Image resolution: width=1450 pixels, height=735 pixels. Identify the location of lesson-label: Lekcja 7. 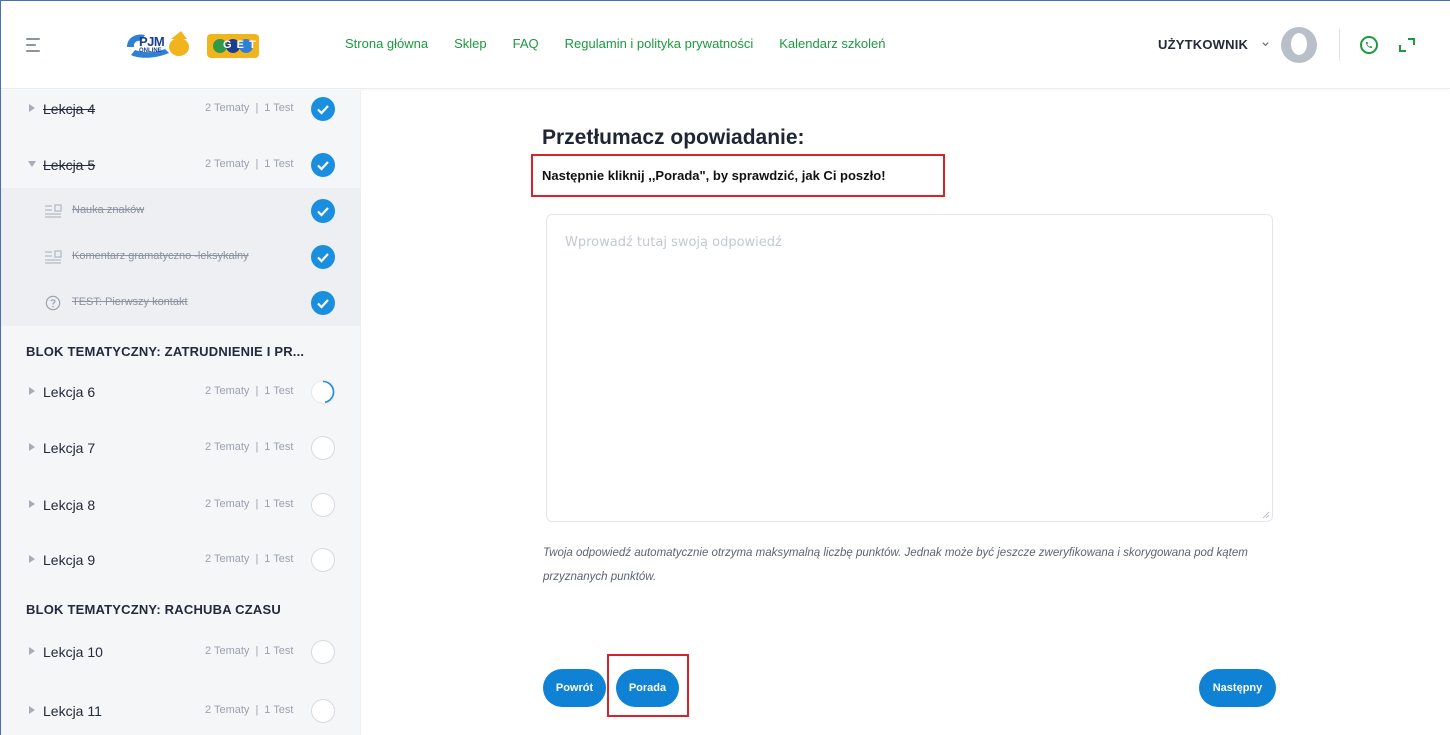
(69, 448).